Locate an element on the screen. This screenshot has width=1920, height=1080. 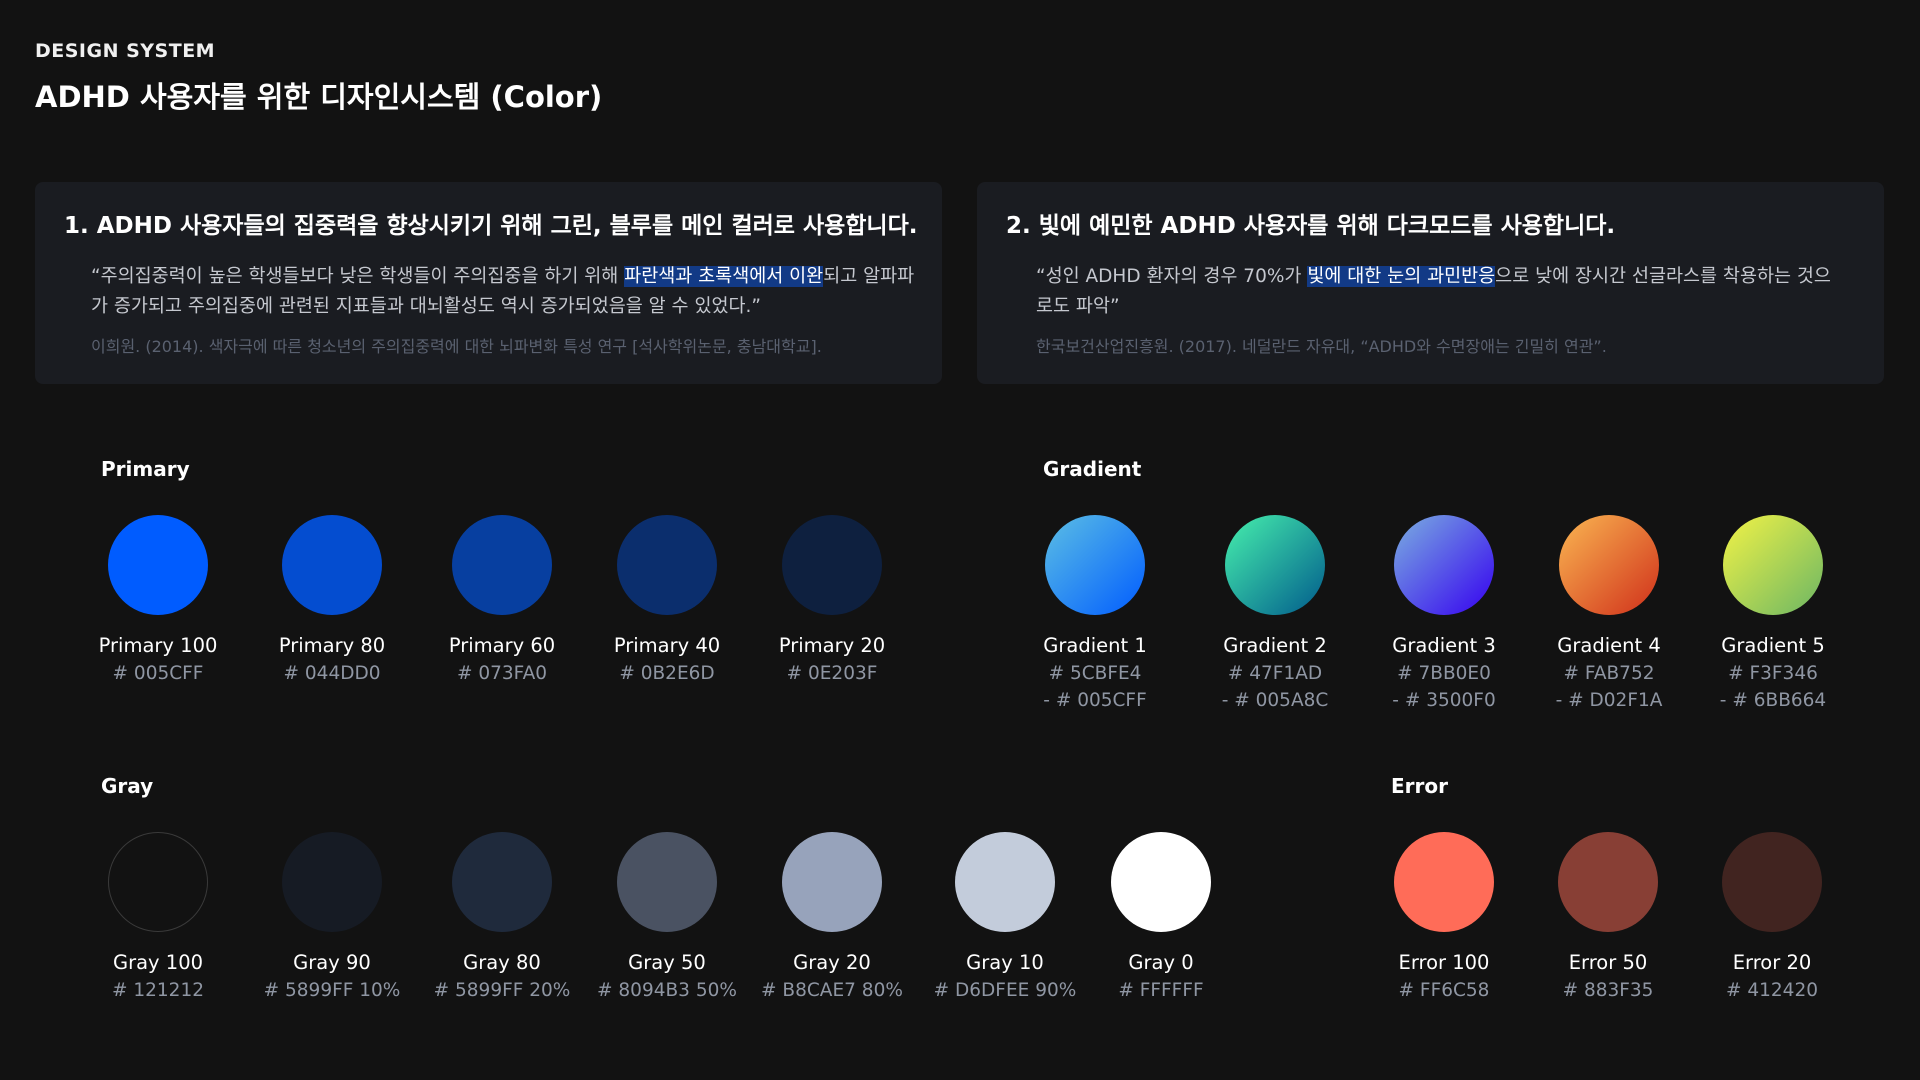
swatch-gray-100: Gray 100 # 121212 is located at coordinates (158, 916).